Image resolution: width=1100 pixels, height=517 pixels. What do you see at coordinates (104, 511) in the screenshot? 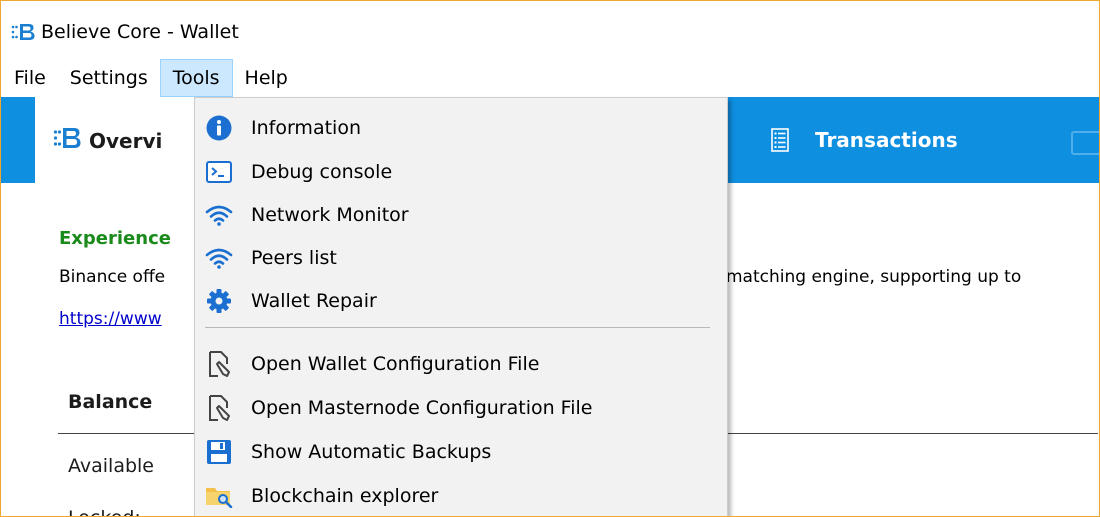
I see `locked-label: Locked:` at bounding box center [104, 511].